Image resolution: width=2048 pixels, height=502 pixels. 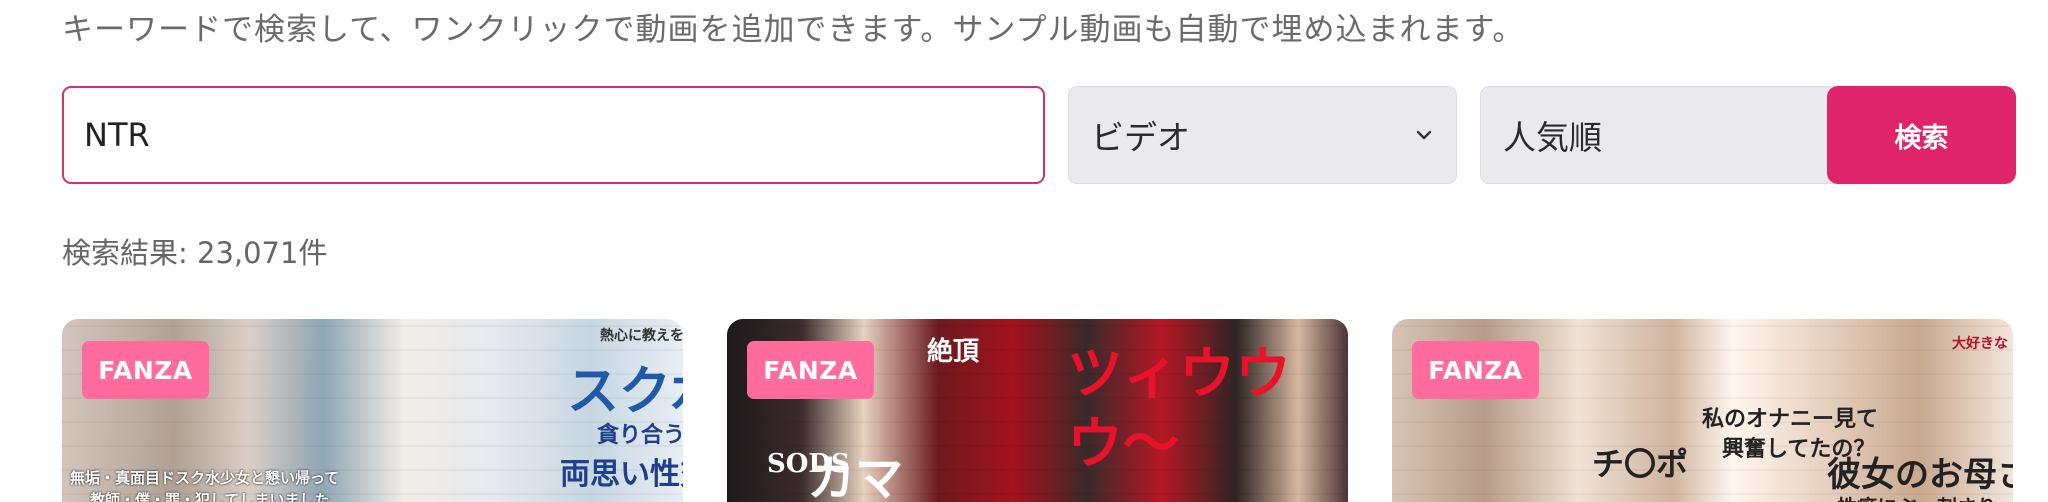 I want to click on thumbnail-text: スク水, so click(x=625, y=391).